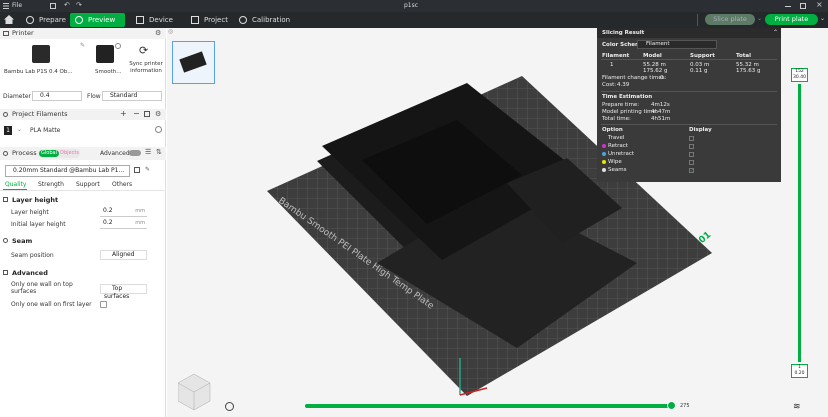 The width and height of the screenshot is (828, 417). Describe the element at coordinates (148, 152) in the screenshot. I see `process-list-icon: ☰` at that location.